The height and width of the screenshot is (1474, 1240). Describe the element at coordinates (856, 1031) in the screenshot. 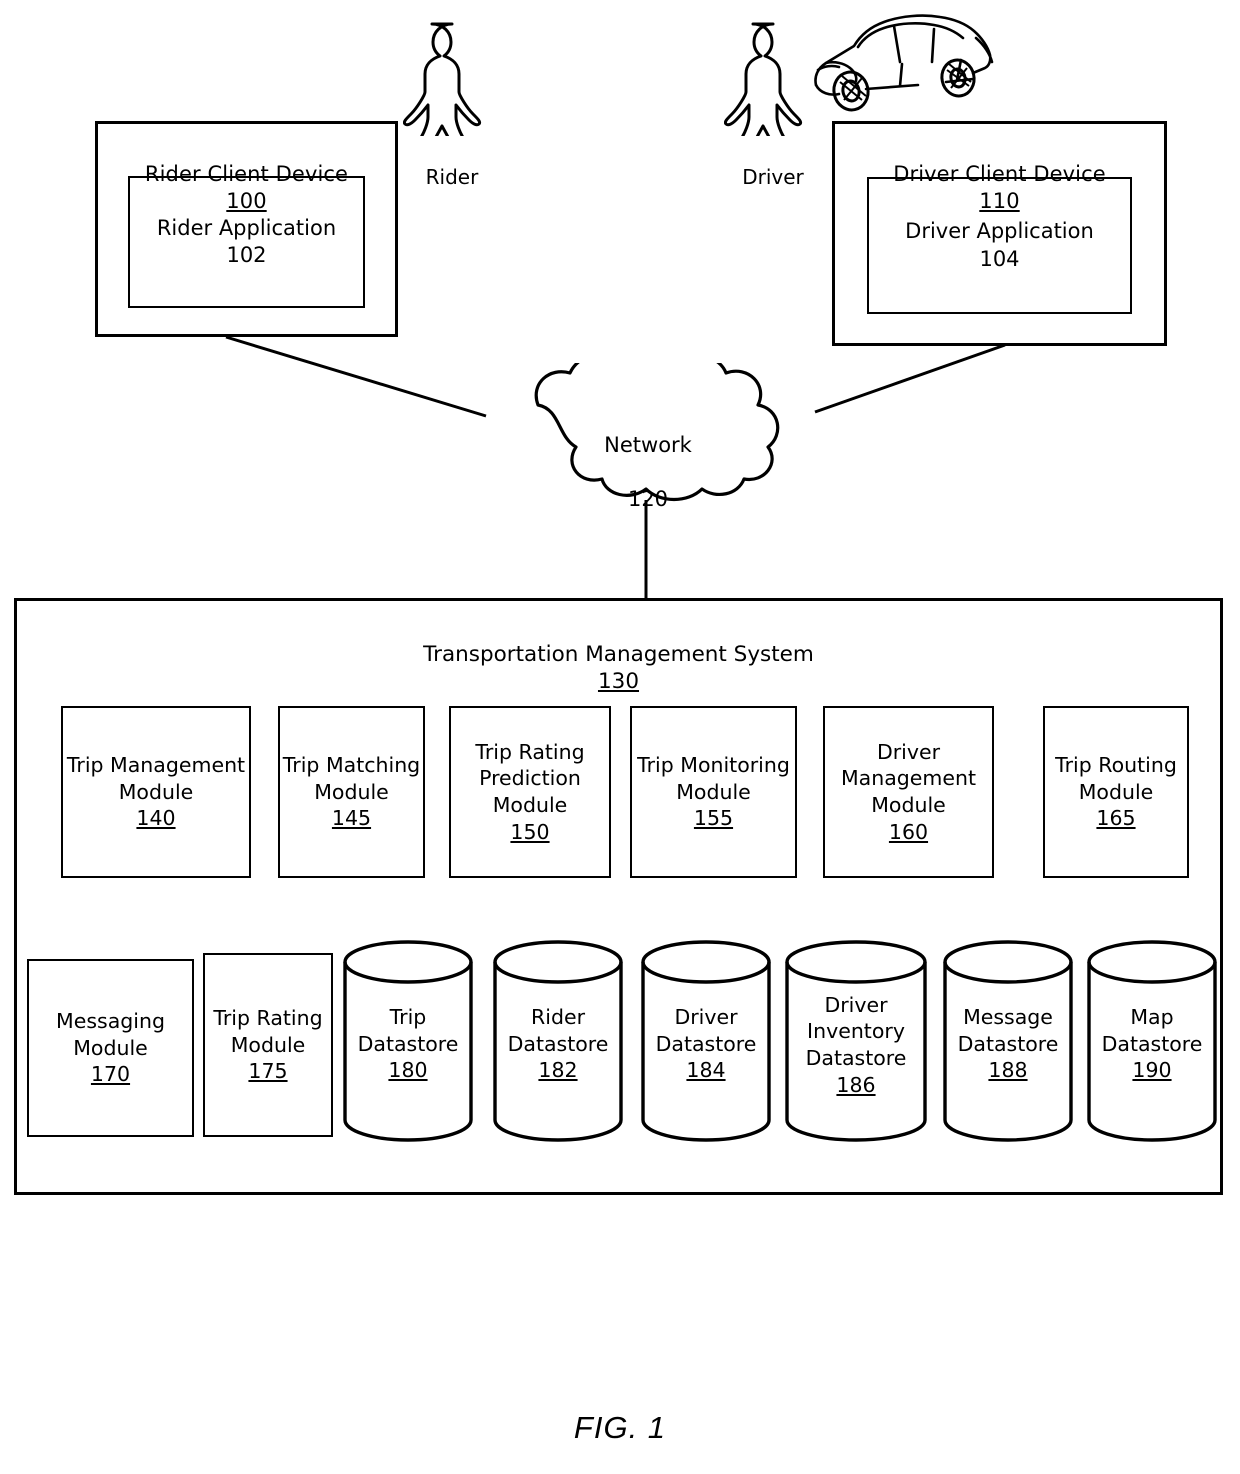

I see `datastore-driver-inventory-name: Driver Inventory Datastore` at that location.